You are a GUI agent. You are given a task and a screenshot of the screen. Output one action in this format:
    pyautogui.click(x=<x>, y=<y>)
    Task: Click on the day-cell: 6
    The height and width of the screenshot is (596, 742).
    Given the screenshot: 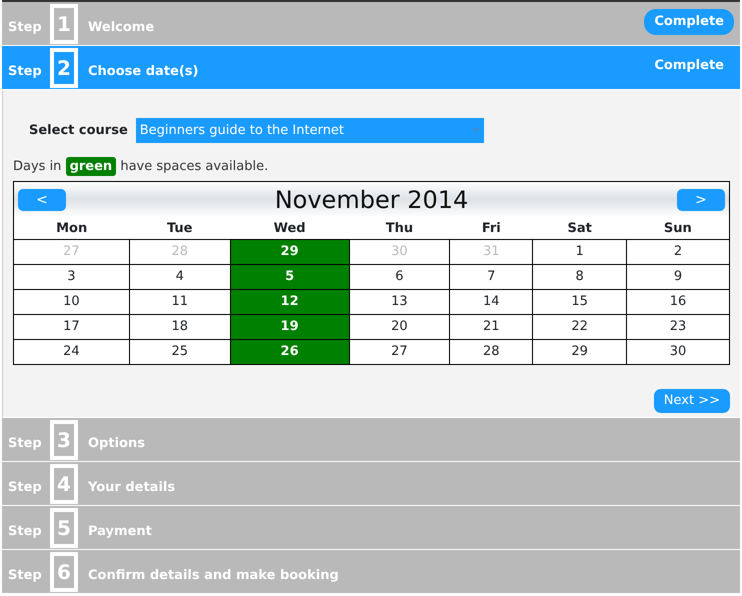 What is the action you would take?
    pyautogui.click(x=399, y=277)
    